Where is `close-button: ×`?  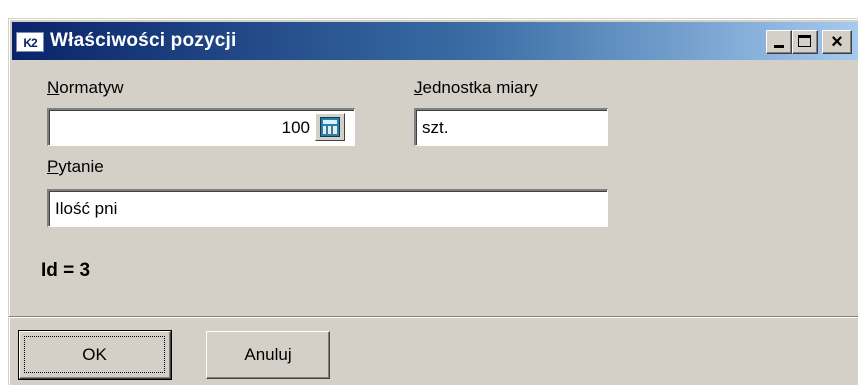 close-button: × is located at coordinates (837, 42).